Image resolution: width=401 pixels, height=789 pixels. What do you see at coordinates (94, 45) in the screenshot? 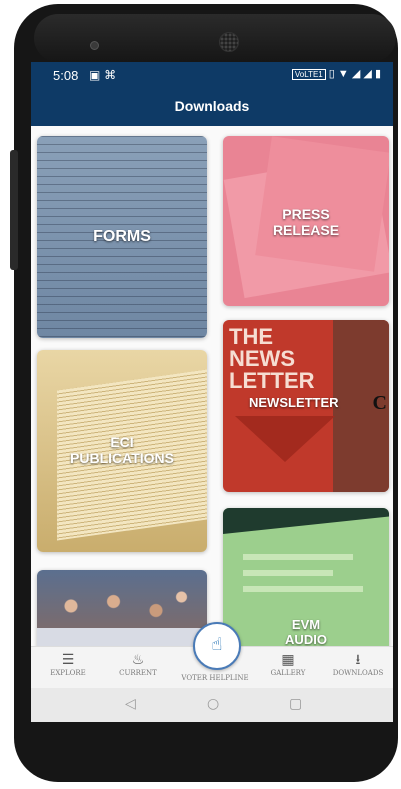
I see `front-camera` at bounding box center [94, 45].